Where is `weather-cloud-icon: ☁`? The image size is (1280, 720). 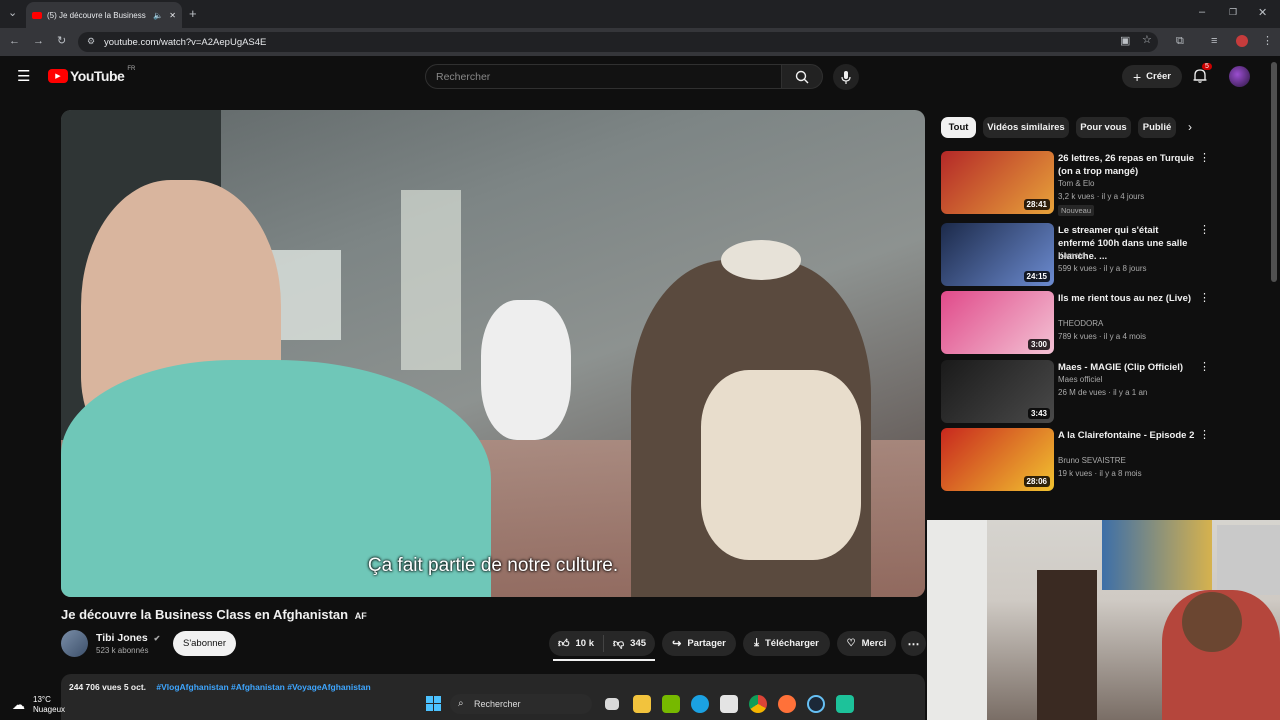
weather-cloud-icon: ☁ is located at coordinates (18, 704).